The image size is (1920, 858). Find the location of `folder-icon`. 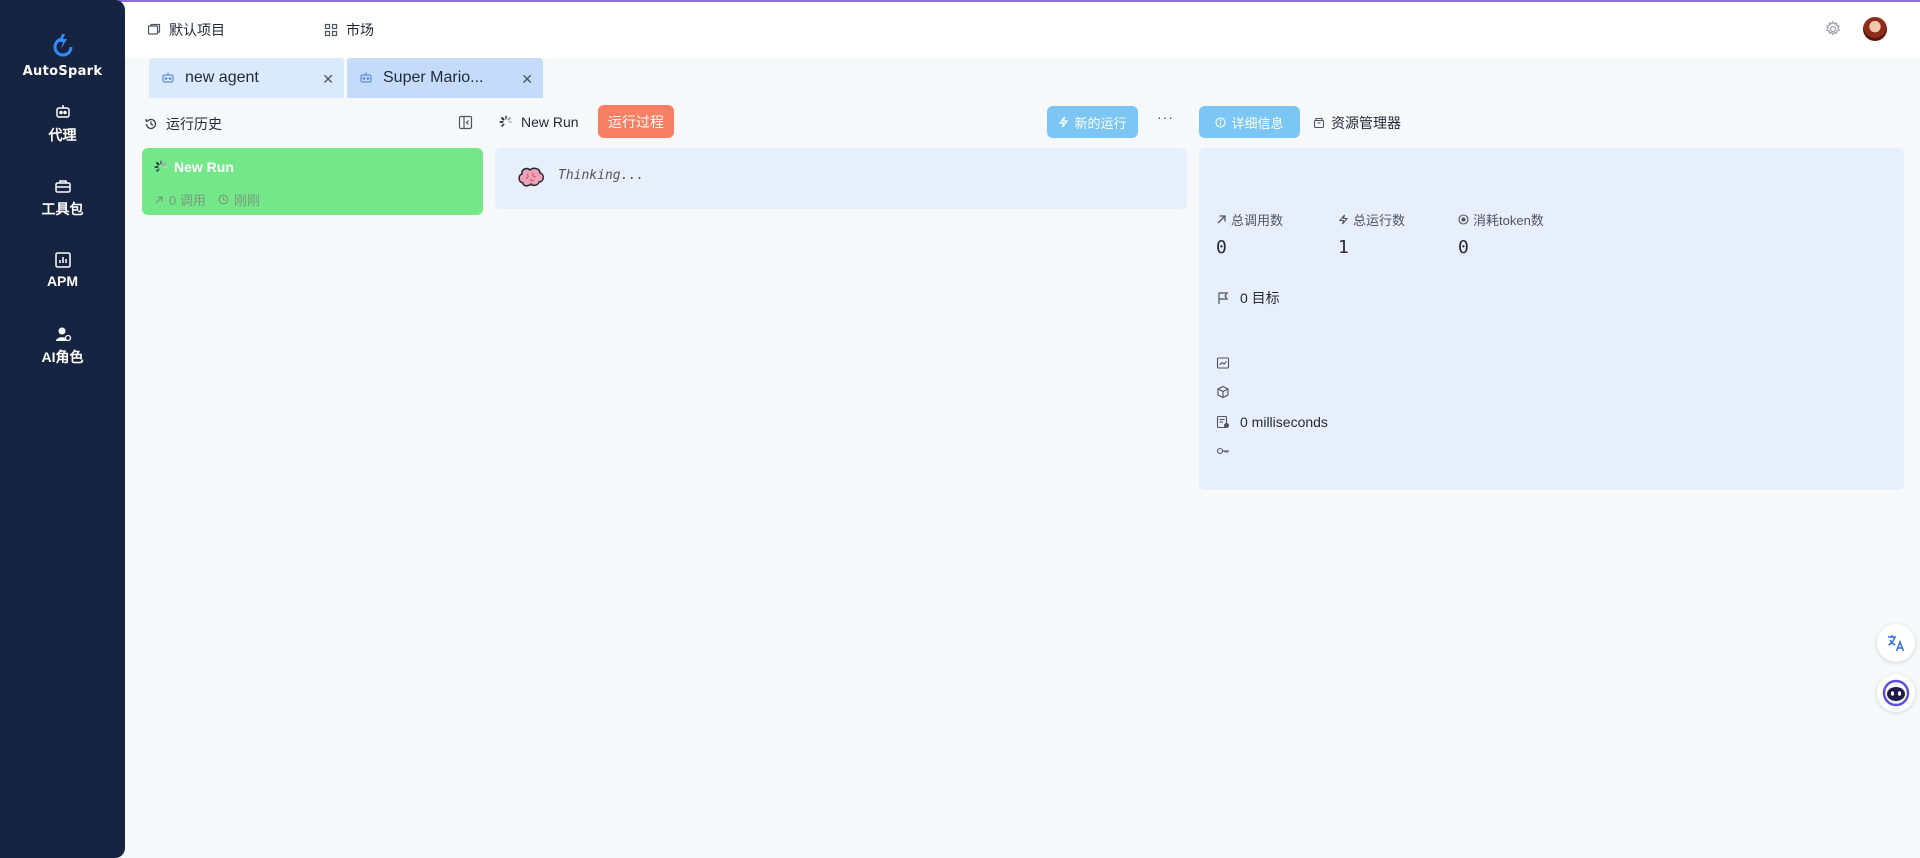

folder-icon is located at coordinates (154, 29).